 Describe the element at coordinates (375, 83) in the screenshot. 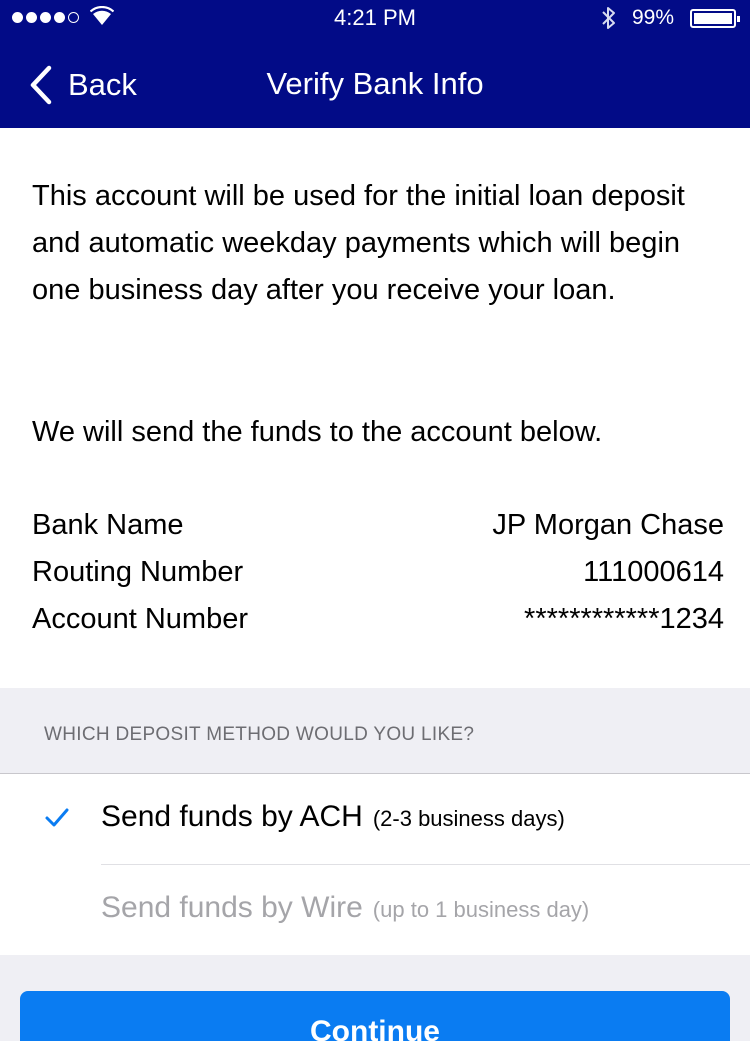

I see `page-title: Verify Bank Info` at that location.